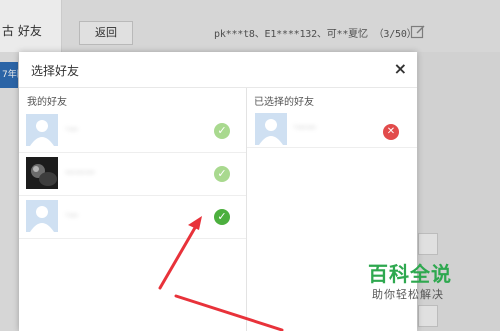  Describe the element at coordinates (132, 174) in the screenshot. I see `friend-row: ——— ✓` at that location.